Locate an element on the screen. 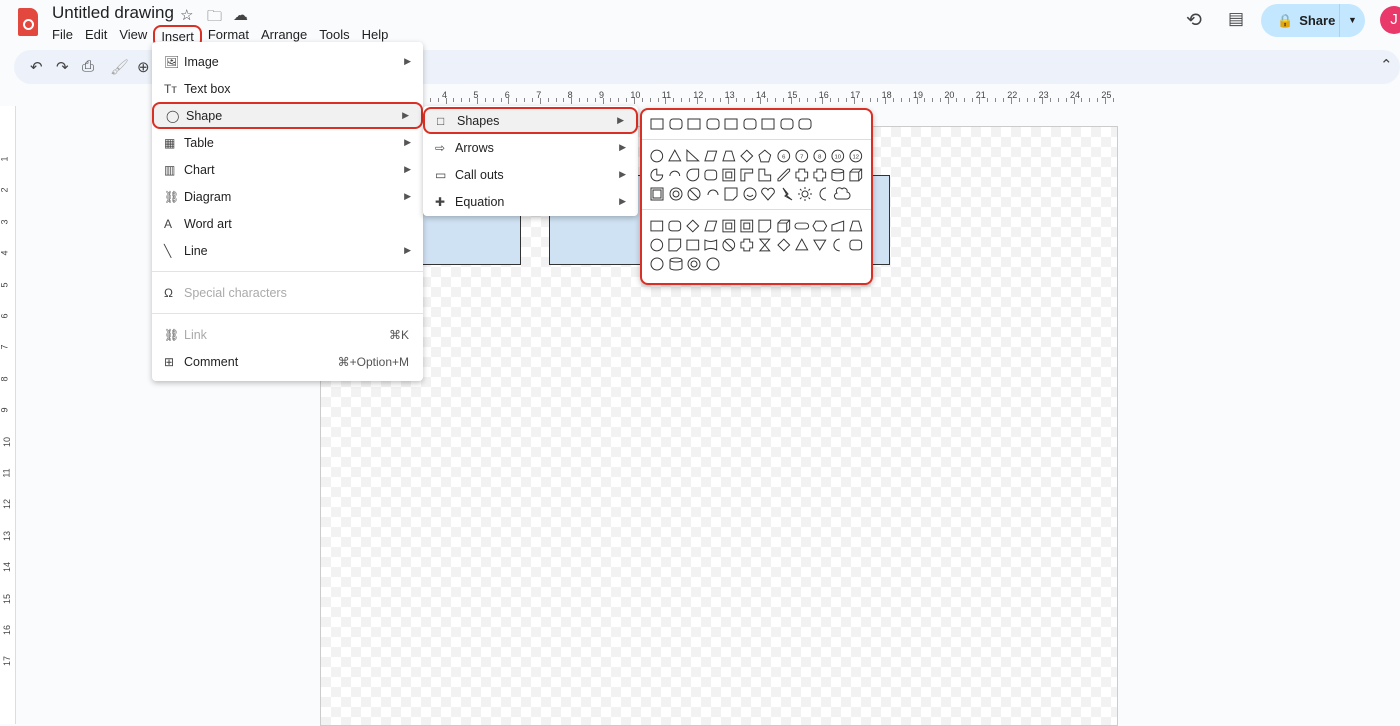 The height and width of the screenshot is (726, 1400). shape-arc-icon is located at coordinates (675, 175).